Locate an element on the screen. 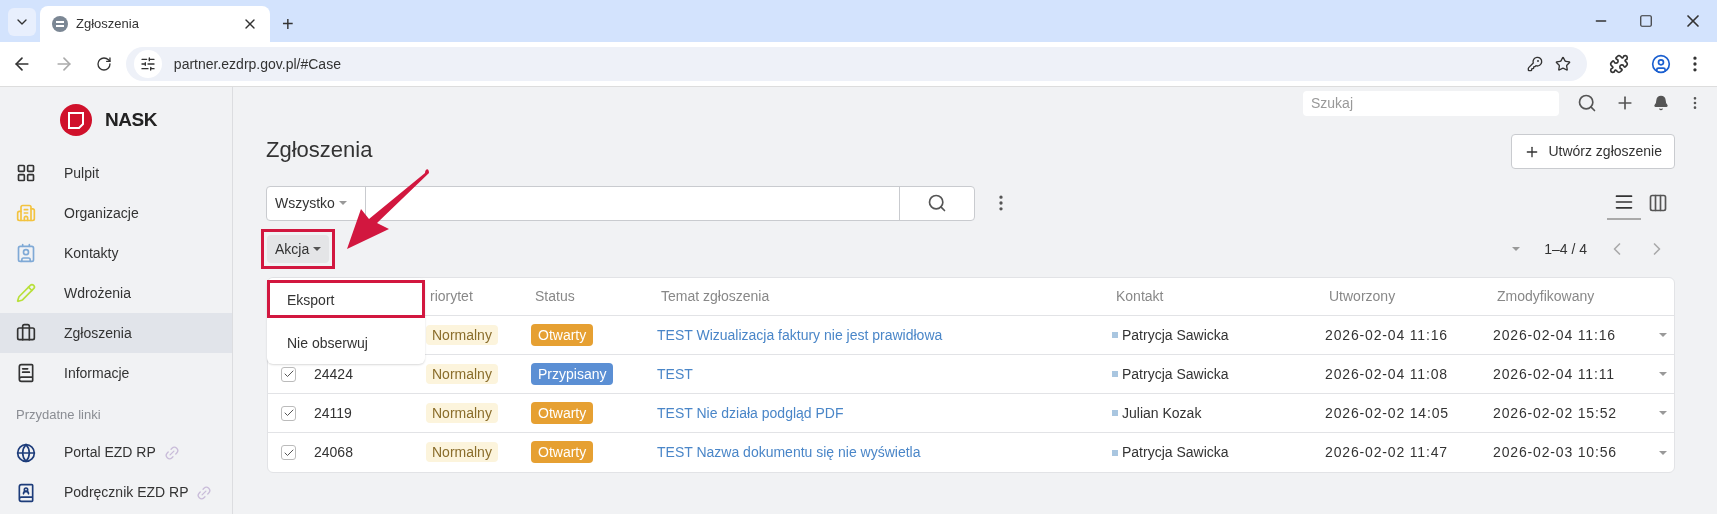 The width and height of the screenshot is (1717, 514). column-header: Zmodyfikowany is located at coordinates (1572, 296).